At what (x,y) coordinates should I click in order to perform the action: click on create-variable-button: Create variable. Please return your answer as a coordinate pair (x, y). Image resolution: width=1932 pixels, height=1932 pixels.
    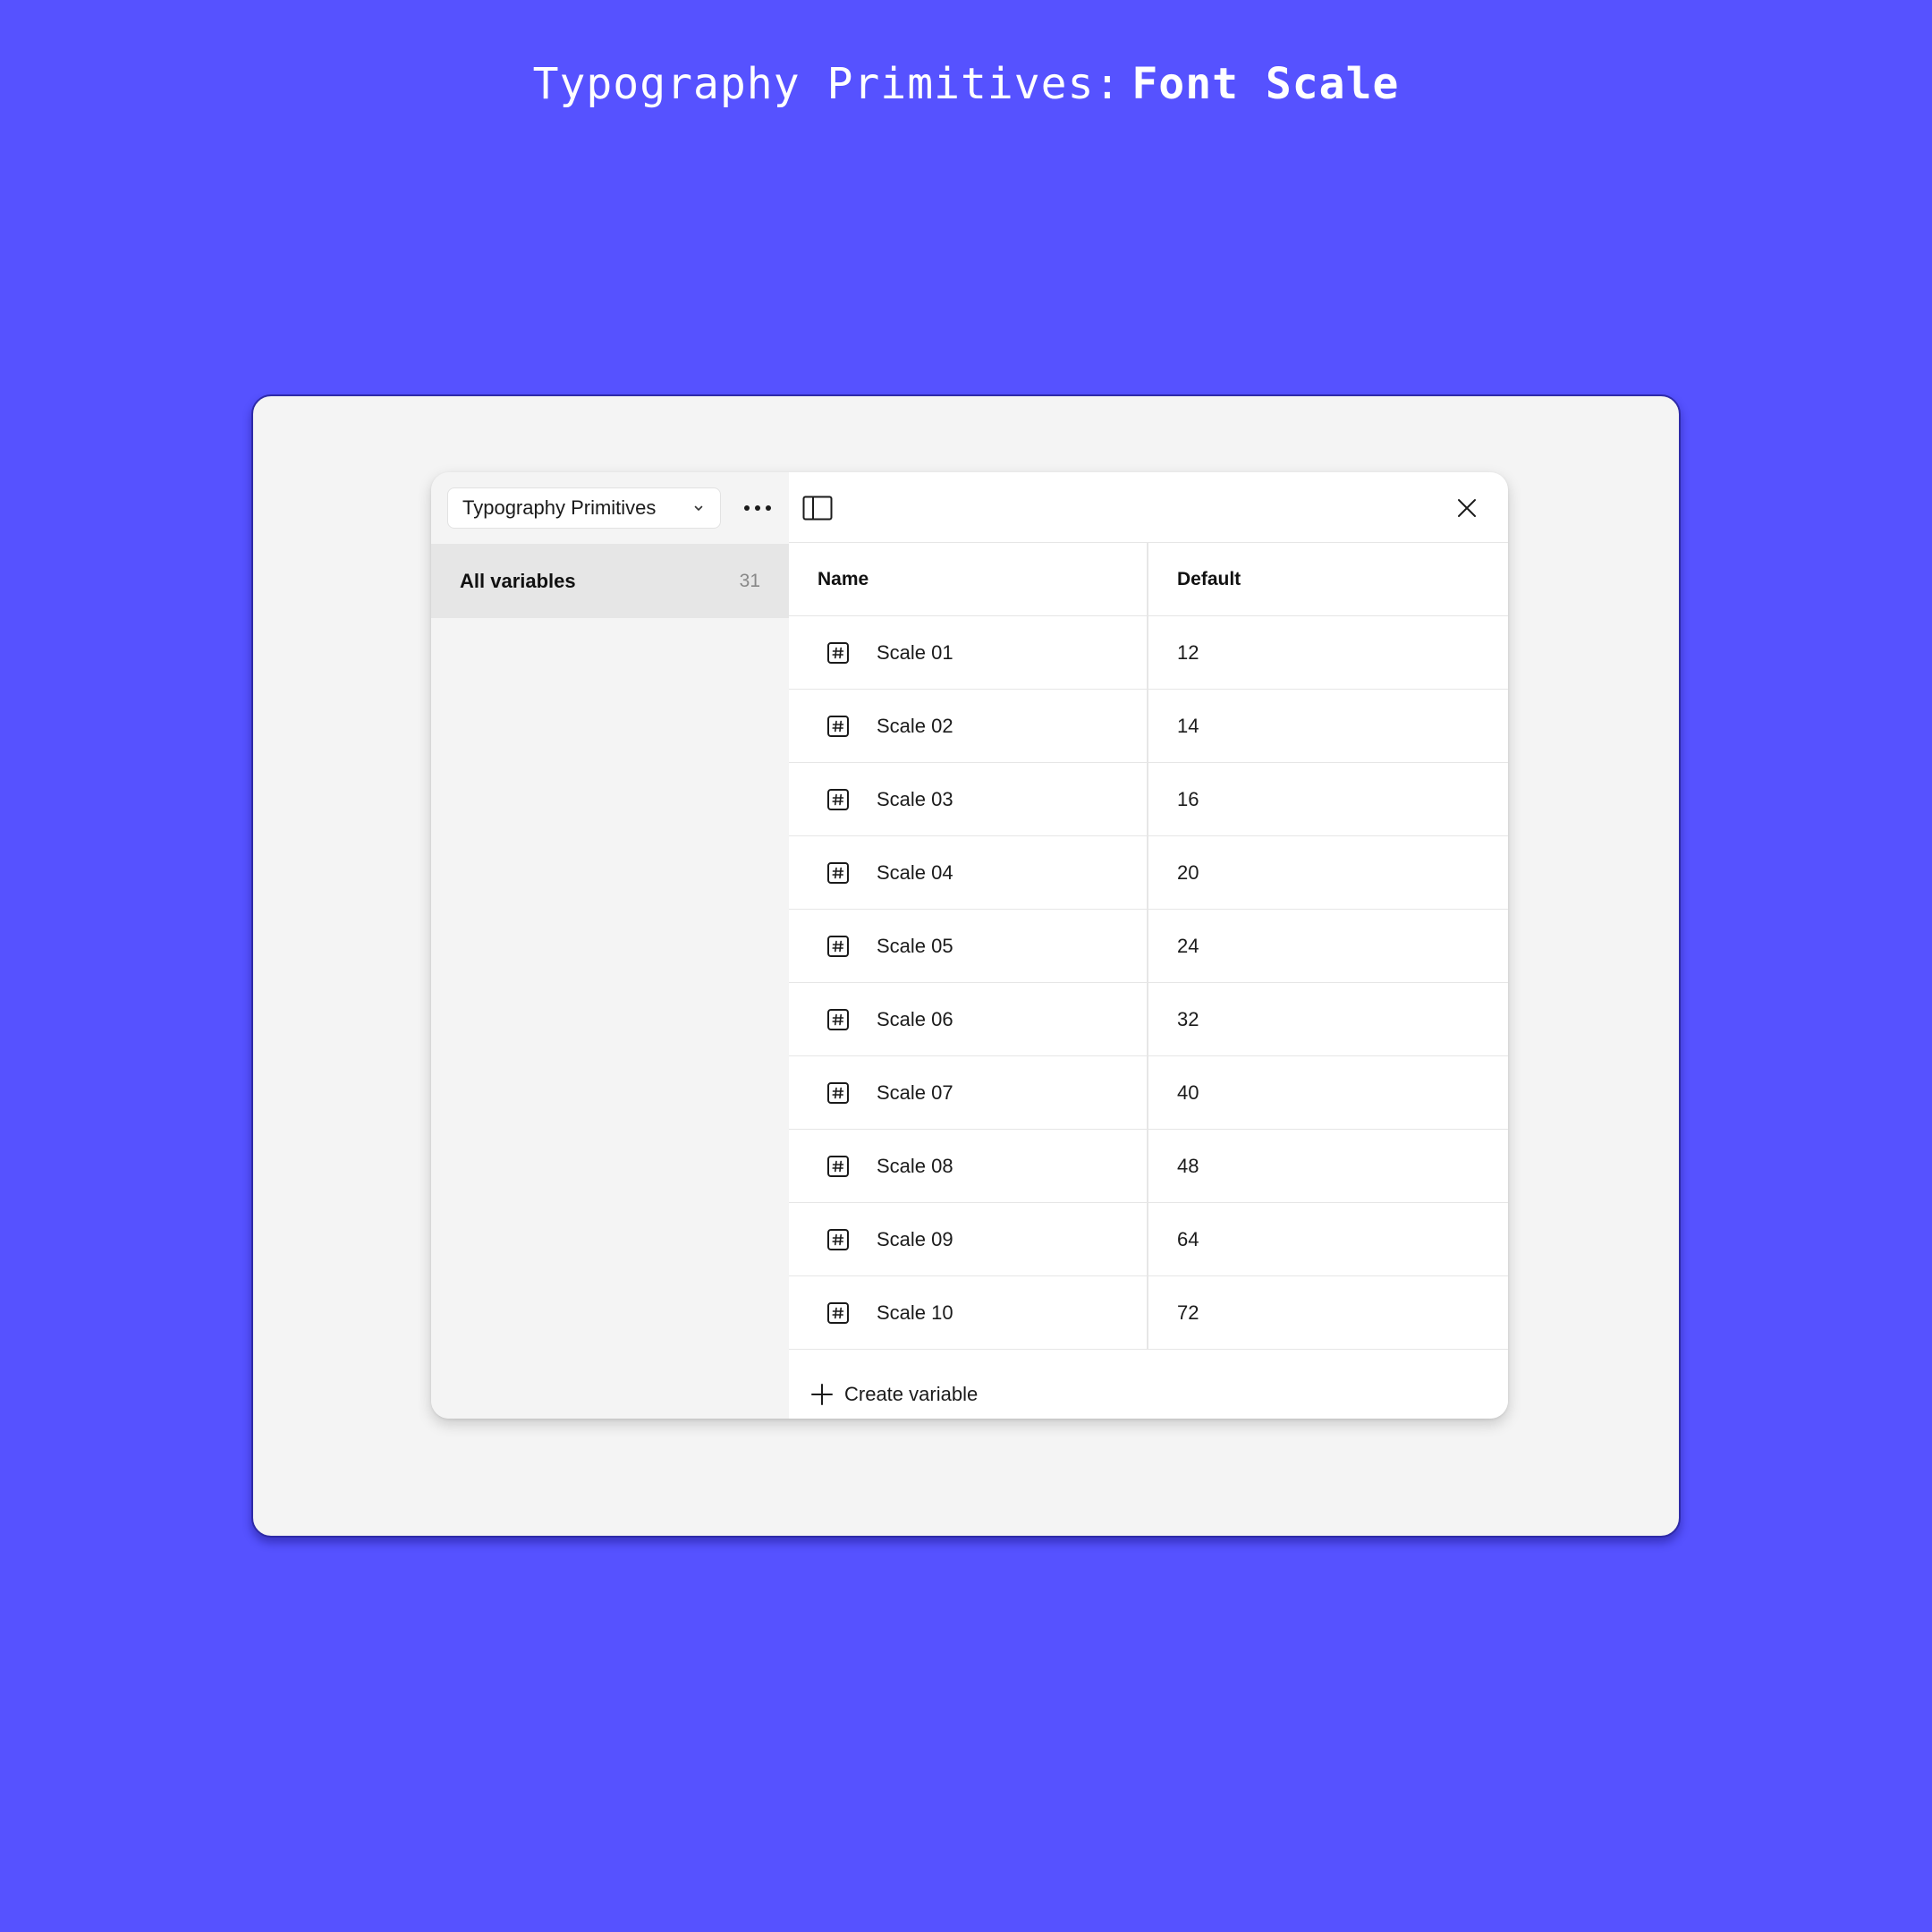
    Looking at the image, I should click on (1148, 1394).